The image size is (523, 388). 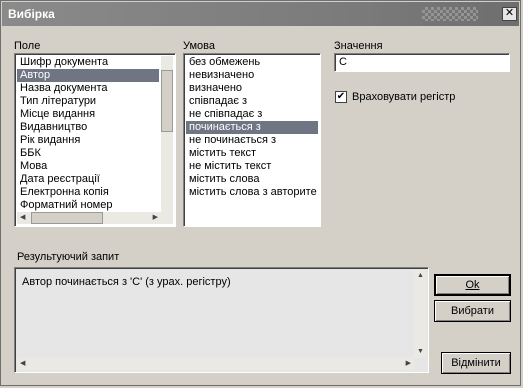 I want to click on result-hscrollbar: ◀ ▶, so click(x=215, y=364).